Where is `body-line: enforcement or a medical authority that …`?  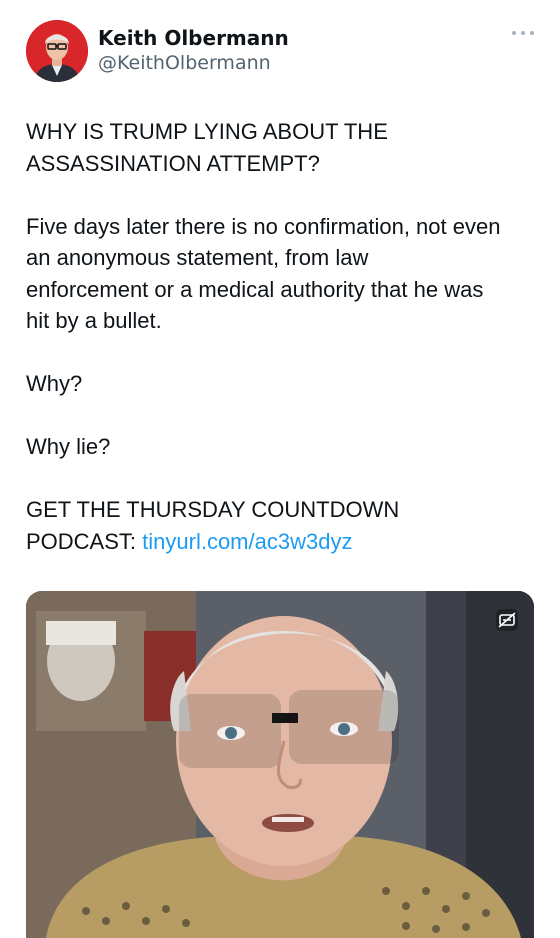
body-line: enforcement or a medical authority that … is located at coordinates (255, 289).